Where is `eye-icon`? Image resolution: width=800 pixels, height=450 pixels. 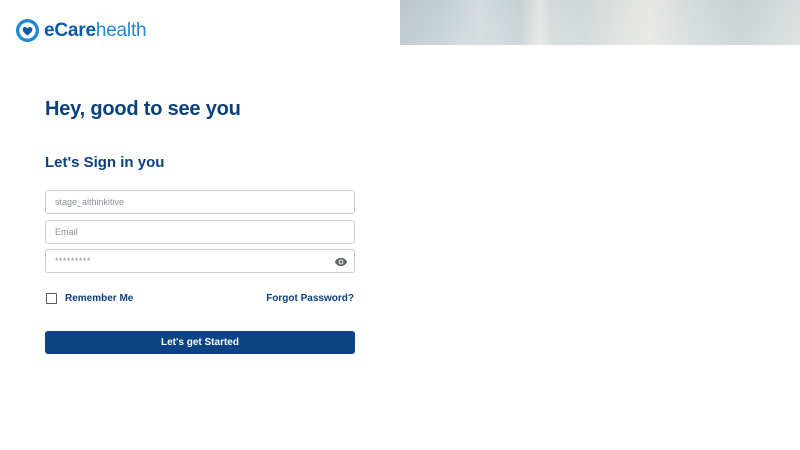
eye-icon is located at coordinates (341, 262).